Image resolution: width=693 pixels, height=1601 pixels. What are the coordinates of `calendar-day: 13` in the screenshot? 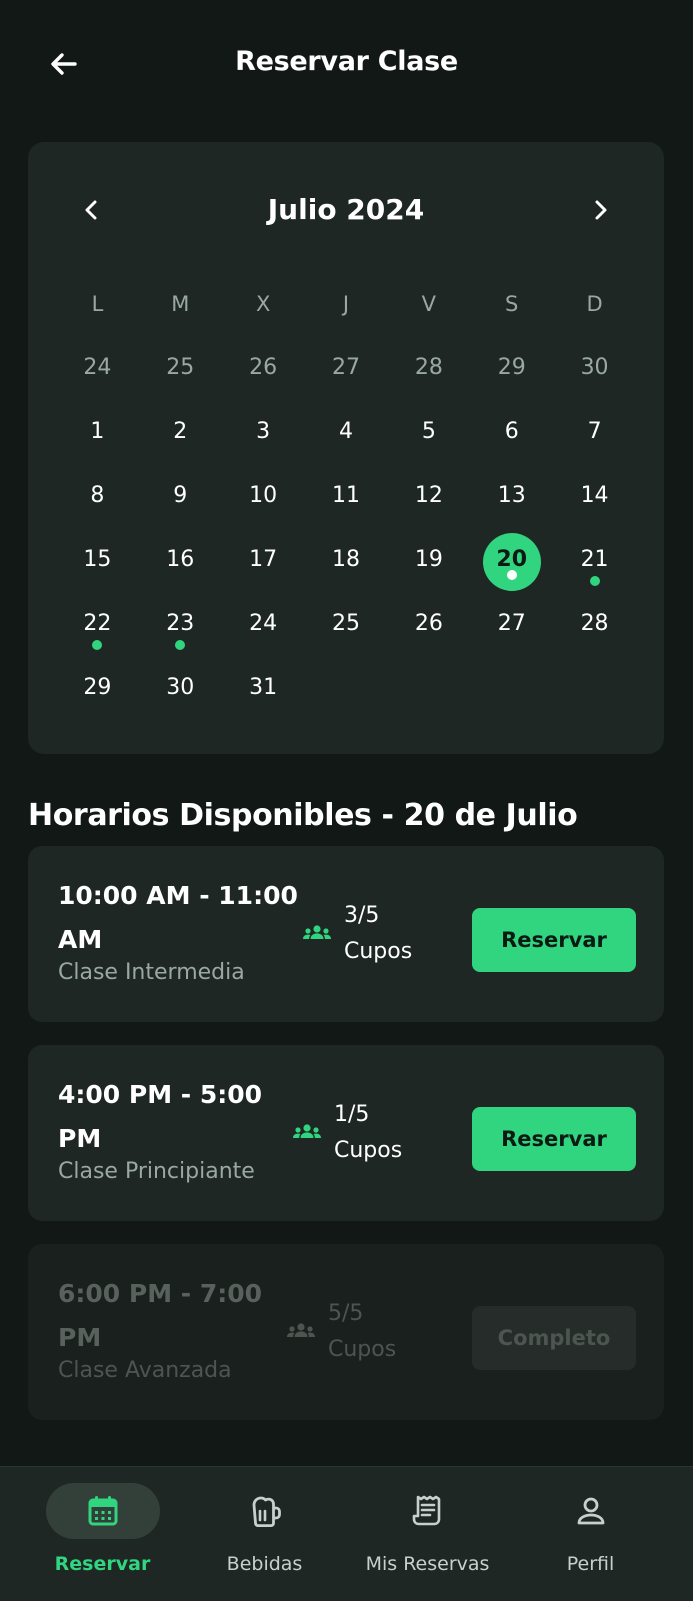 It's located at (511, 496).